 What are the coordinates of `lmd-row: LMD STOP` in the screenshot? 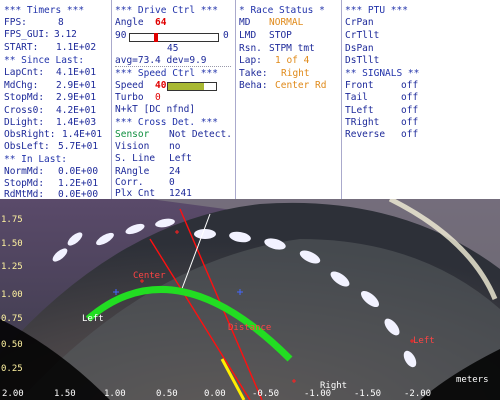 It's located at (265, 36).